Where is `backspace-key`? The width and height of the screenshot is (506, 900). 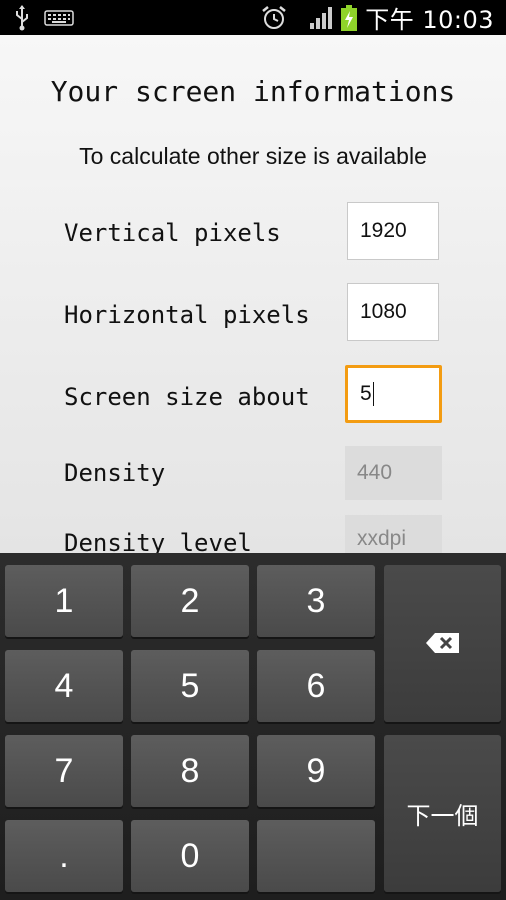
backspace-key is located at coordinates (442, 643).